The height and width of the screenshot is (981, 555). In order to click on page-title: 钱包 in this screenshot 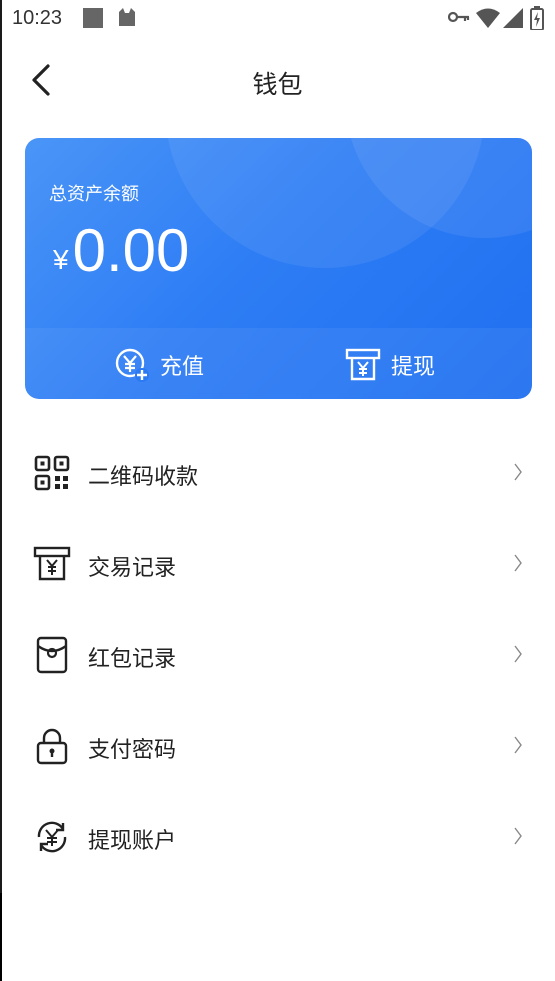, I will do `click(277, 84)`.